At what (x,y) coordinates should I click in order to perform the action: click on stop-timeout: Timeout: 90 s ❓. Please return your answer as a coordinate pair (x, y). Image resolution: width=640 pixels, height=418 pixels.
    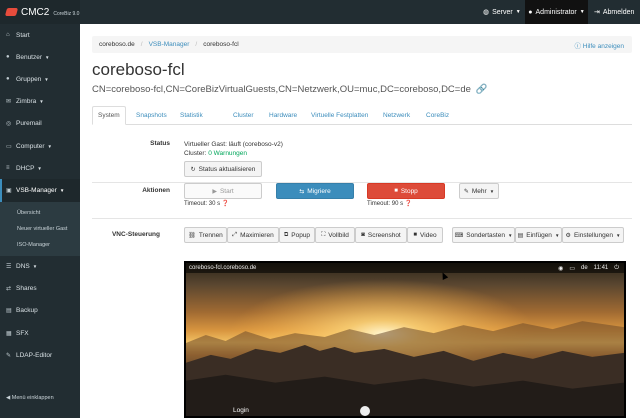
    Looking at the image, I should click on (389, 203).